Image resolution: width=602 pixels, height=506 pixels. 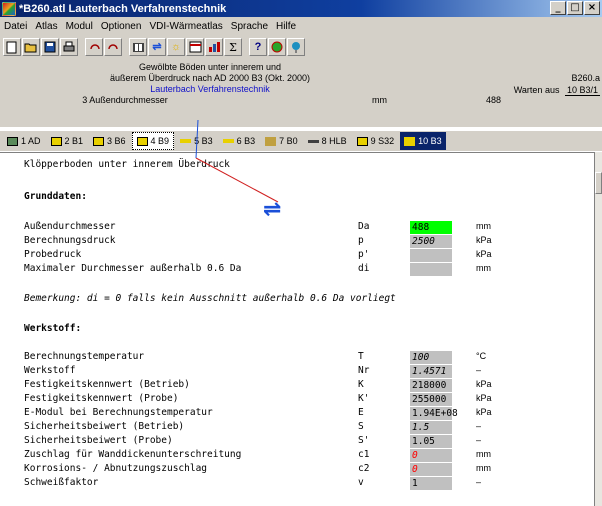 What do you see at coordinates (69, 47) in the screenshot?
I see `print-icon` at bounding box center [69, 47].